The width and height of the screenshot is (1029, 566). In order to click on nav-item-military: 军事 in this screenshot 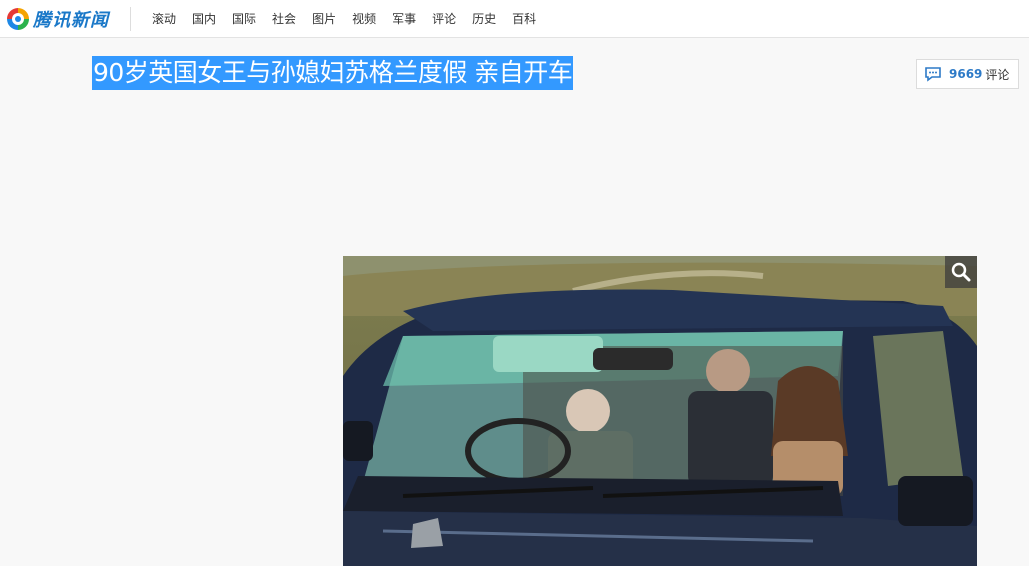, I will do `click(404, 19)`.